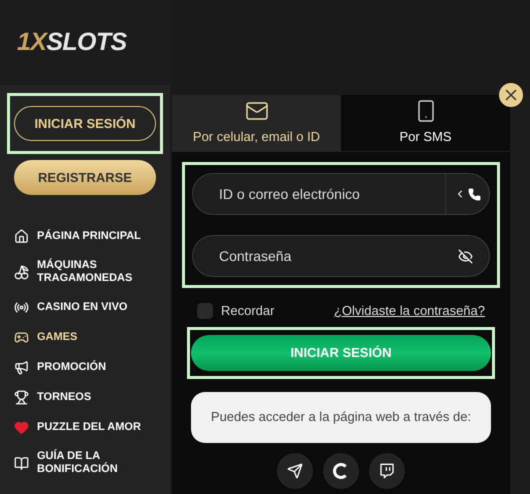 This screenshot has height=494, width=530. Describe the element at coordinates (295, 470) in the screenshot. I see `paper-plane-icon` at that location.